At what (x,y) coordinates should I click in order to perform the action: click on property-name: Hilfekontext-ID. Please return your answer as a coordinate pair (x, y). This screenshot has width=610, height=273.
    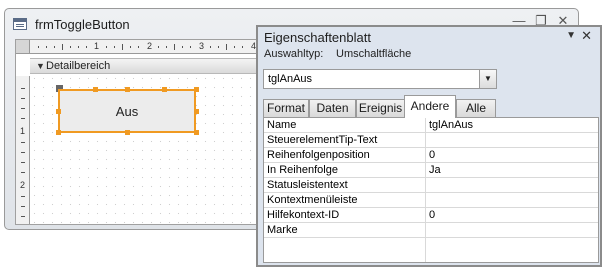
    Looking at the image, I should click on (303, 215).